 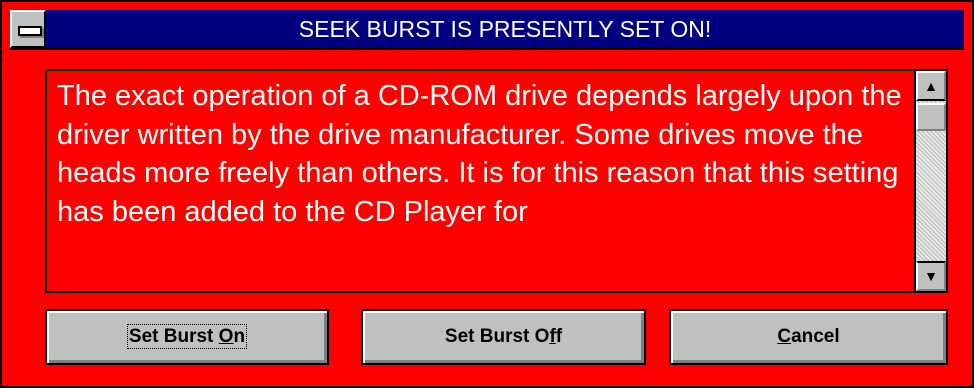 What do you see at coordinates (497, 336) in the screenshot?
I see `set-burst-off-label-before: Set Burst O` at bounding box center [497, 336].